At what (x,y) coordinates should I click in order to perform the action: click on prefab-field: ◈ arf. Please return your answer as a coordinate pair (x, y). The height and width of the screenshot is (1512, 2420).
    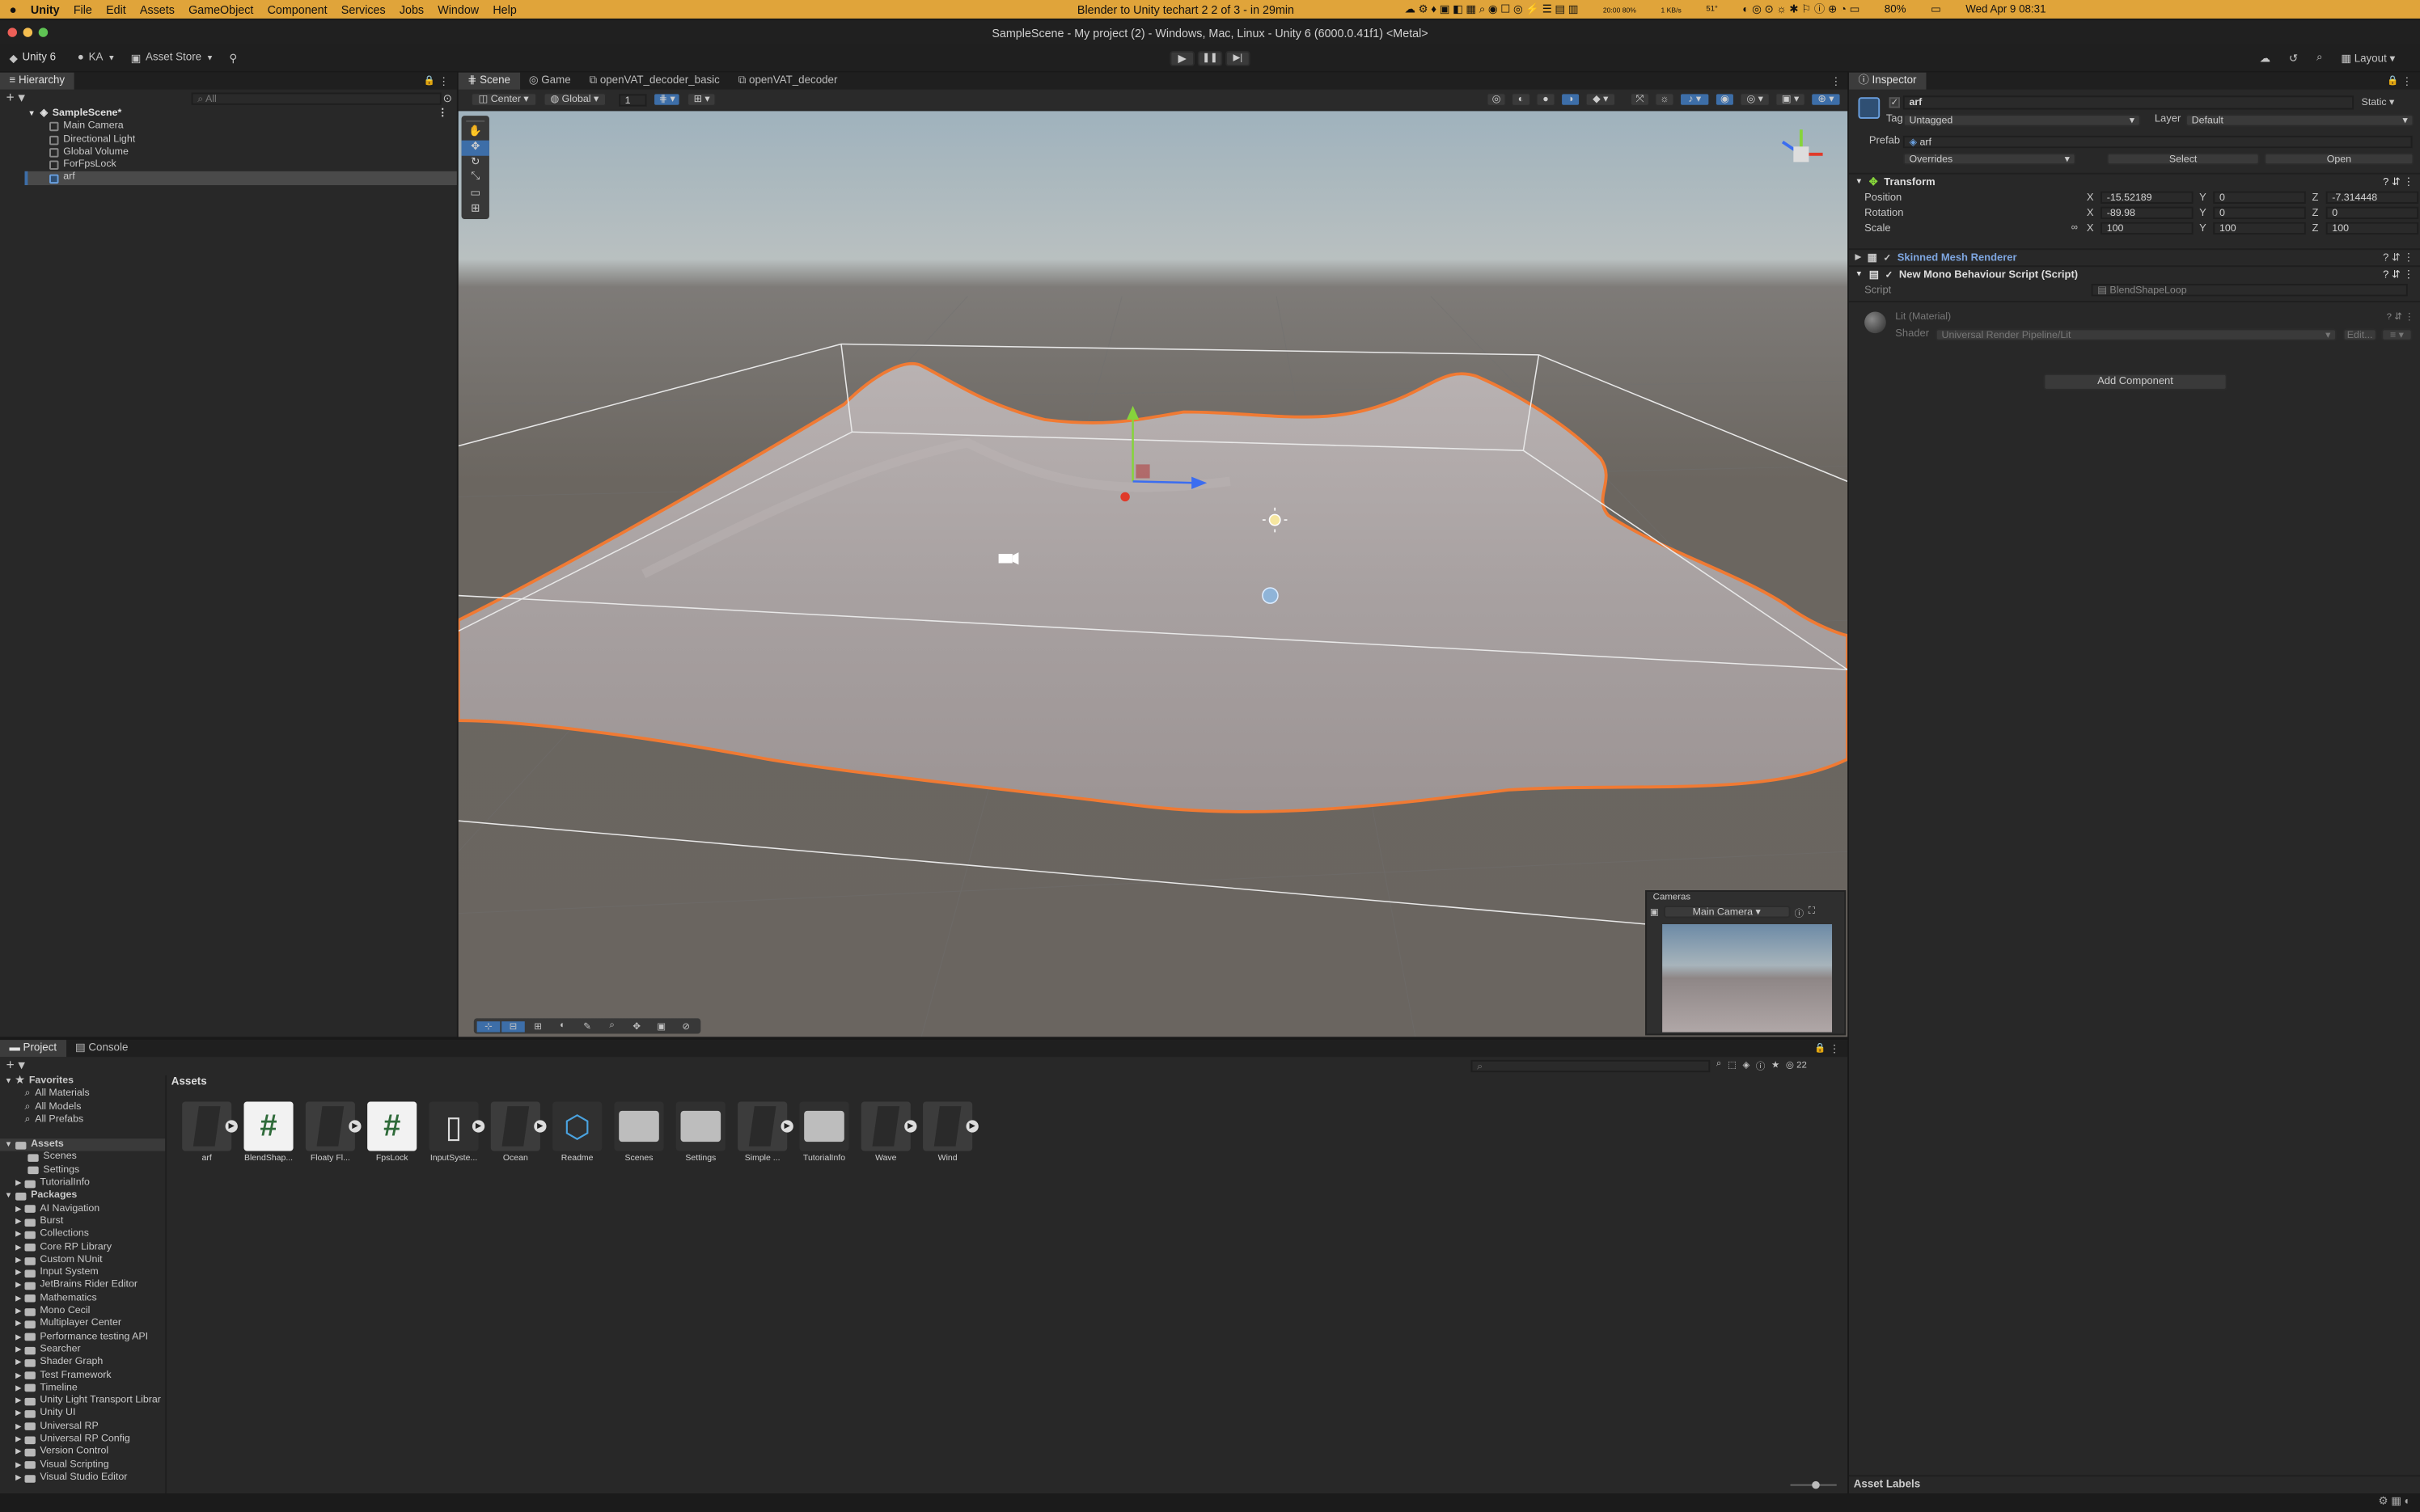
    Looking at the image, I should click on (2157, 142).